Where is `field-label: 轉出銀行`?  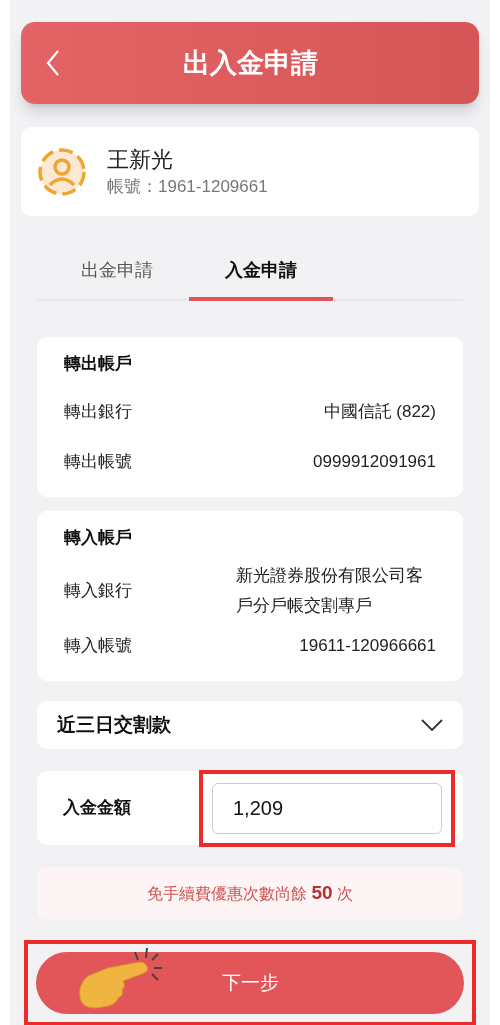 field-label: 轉出銀行 is located at coordinates (98, 412).